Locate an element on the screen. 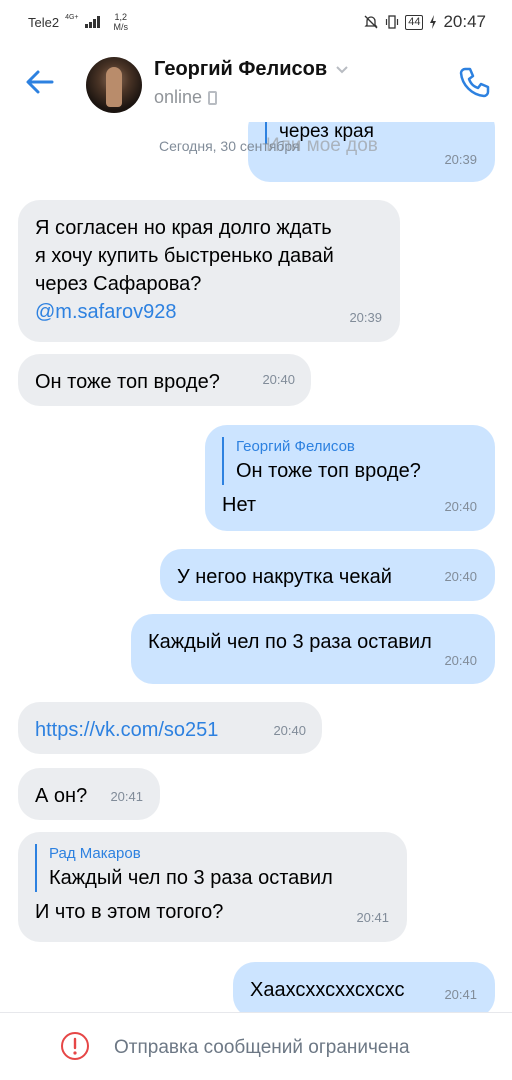 The height and width of the screenshot is (1080, 512). chat-title: Георгий Фелисов online is located at coordinates (251, 83).